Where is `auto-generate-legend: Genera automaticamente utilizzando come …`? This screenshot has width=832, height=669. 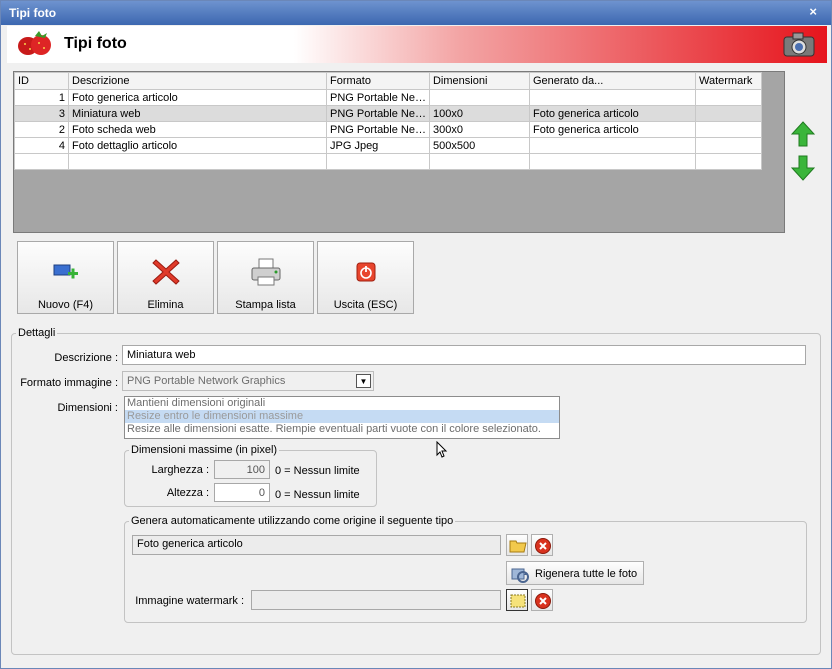 auto-generate-legend: Genera automaticamente utilizzando come … is located at coordinates (292, 521).